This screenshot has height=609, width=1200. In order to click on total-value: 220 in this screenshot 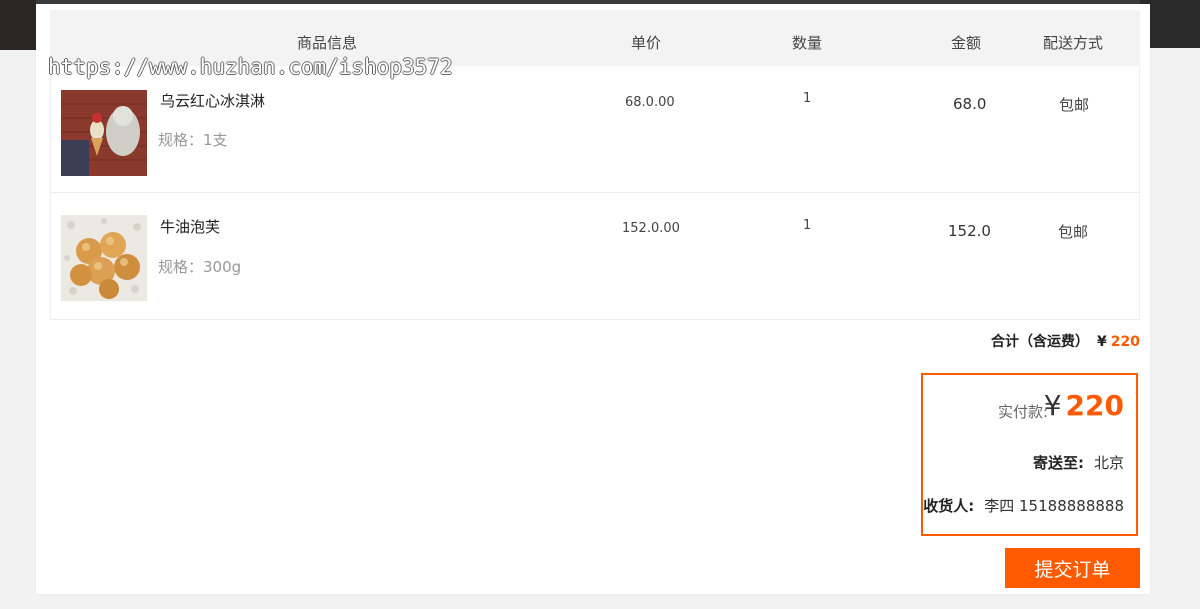, I will do `click(1125, 342)`.